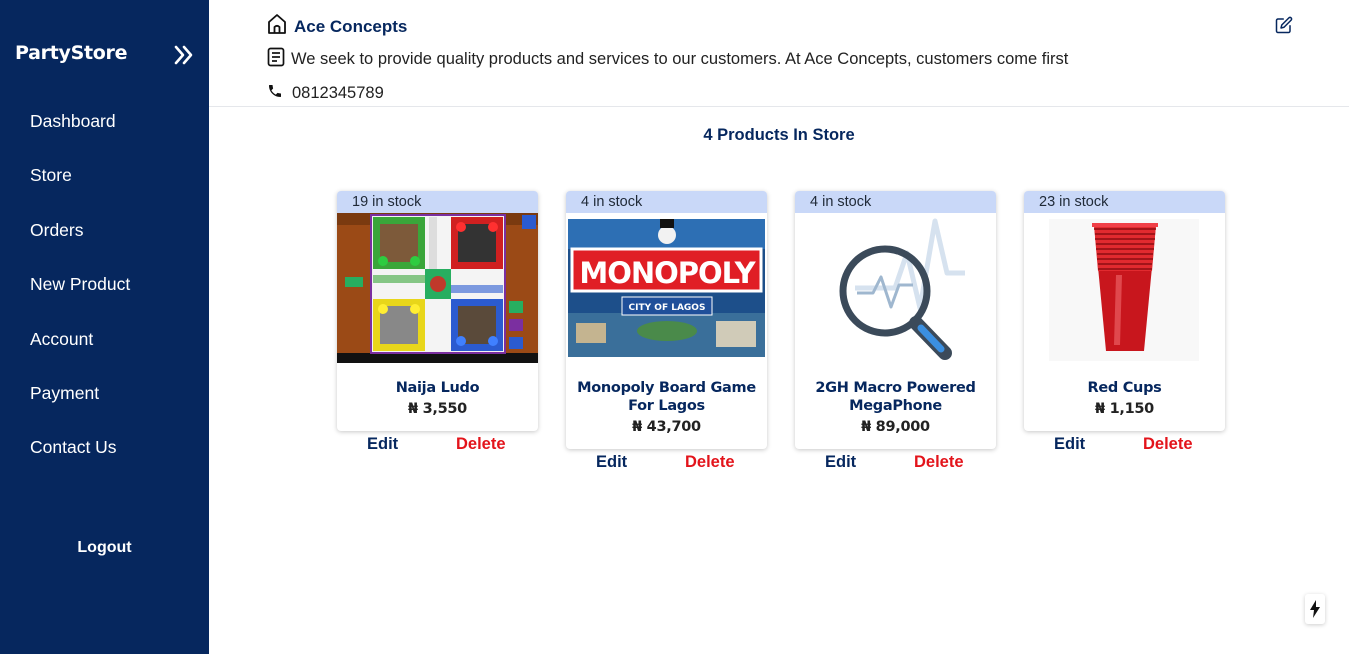  What do you see at coordinates (667, 308) in the screenshot?
I see `monopoly-edition-text: CITY OF LAGOS` at bounding box center [667, 308].